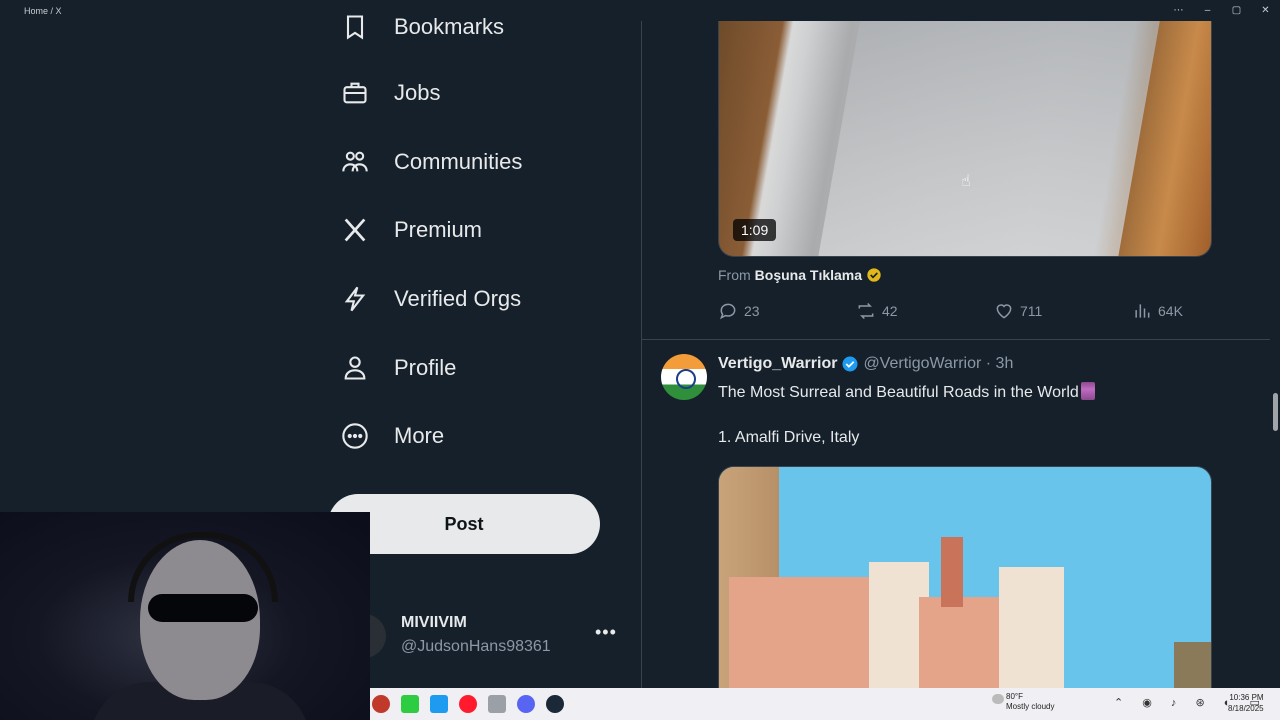 Image resolution: width=1280 pixels, height=720 pixels. Describe the element at coordinates (449, 26) in the screenshot. I see `sidebar-item-label: Bookmarks` at that location.